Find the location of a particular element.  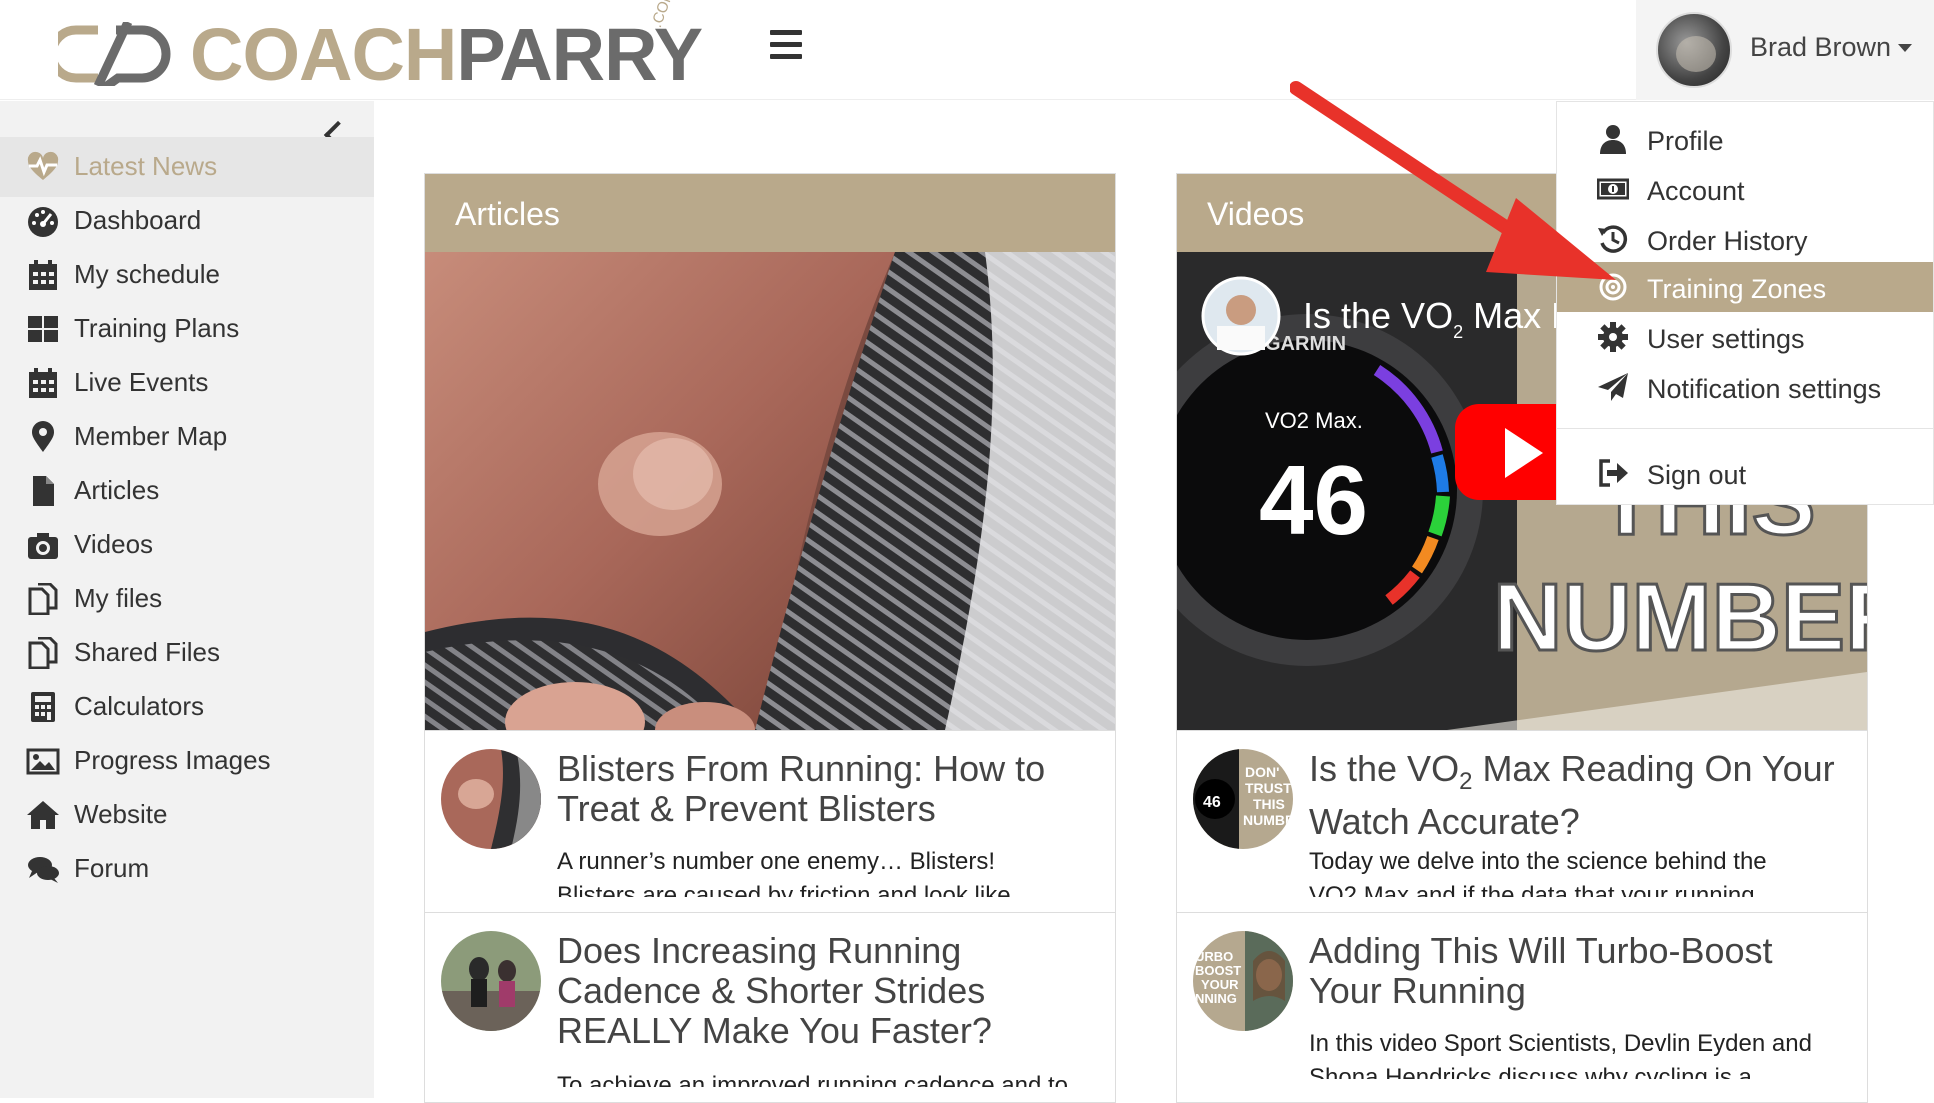

sidebar-item-label: Training Plans is located at coordinates (157, 328).